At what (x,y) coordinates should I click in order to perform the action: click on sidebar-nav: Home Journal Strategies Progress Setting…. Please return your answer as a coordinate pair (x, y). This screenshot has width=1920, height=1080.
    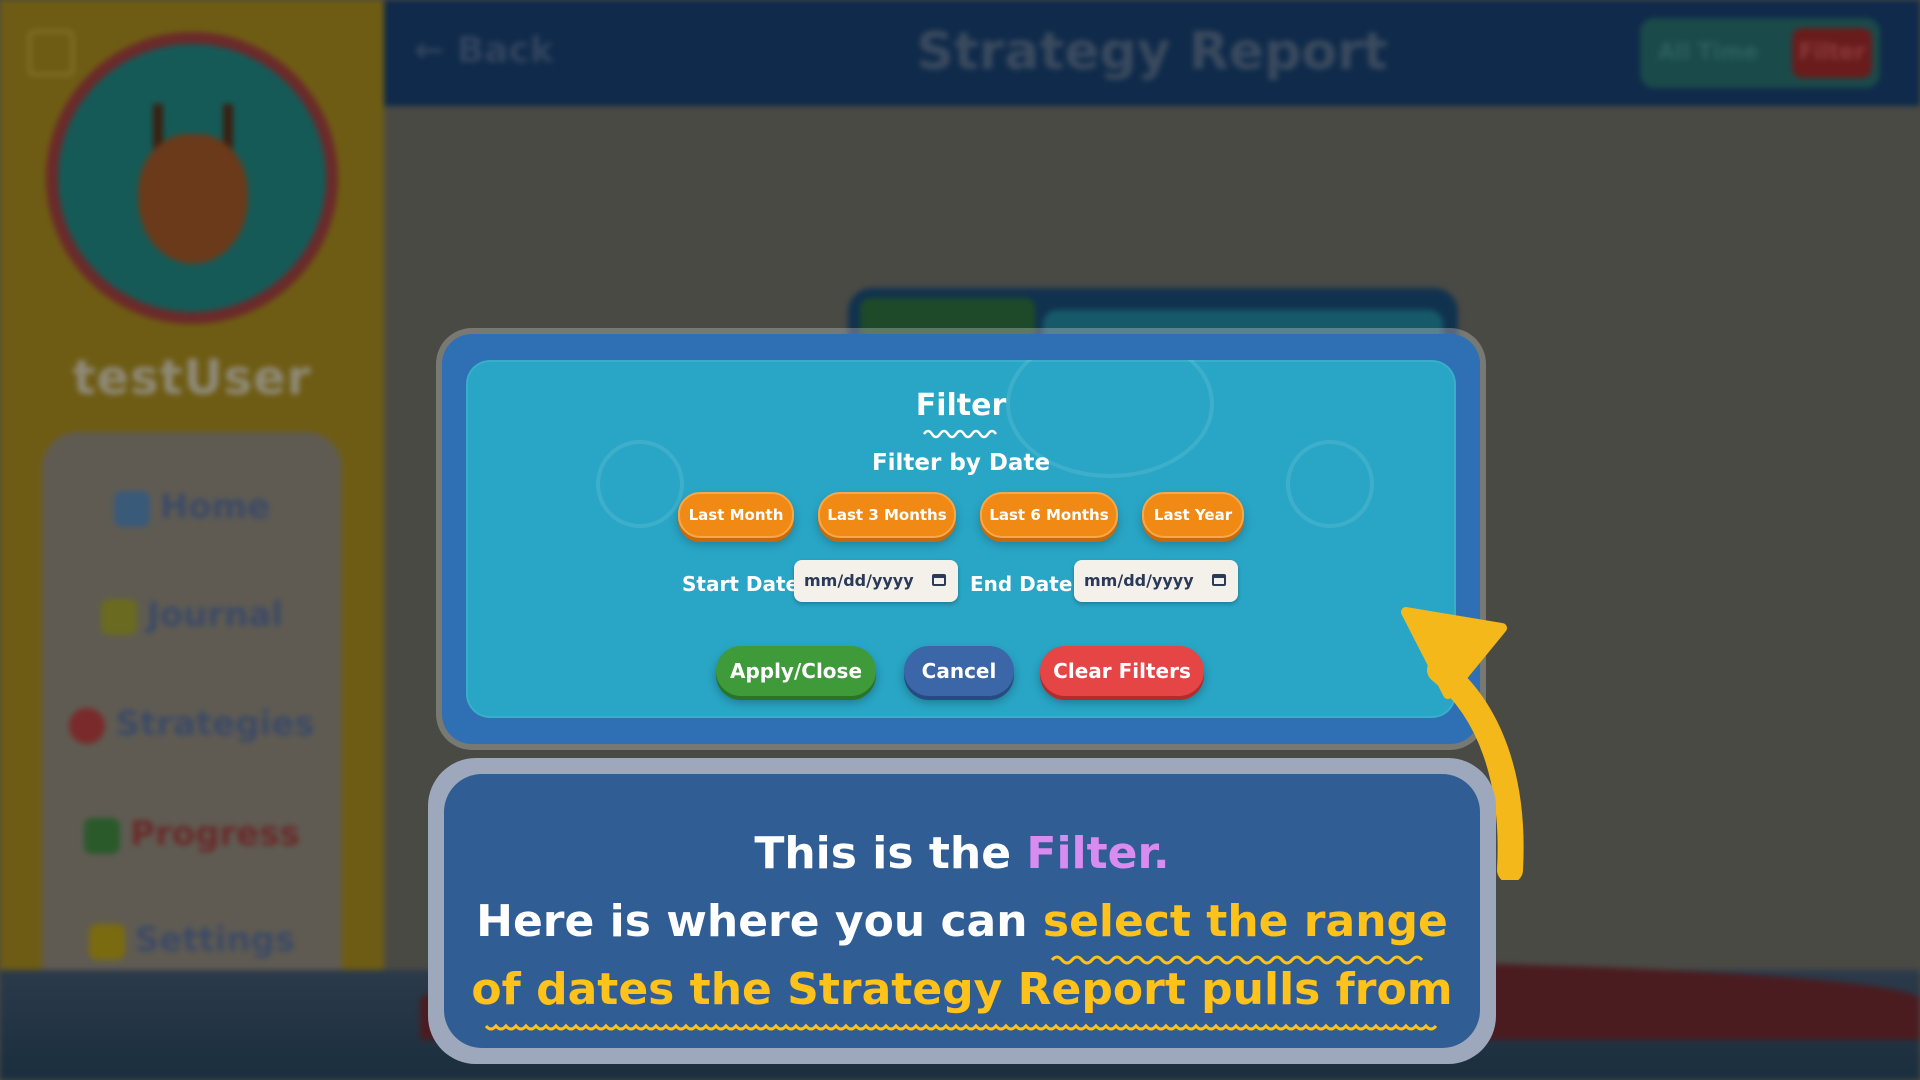
    Looking at the image, I should click on (192, 742).